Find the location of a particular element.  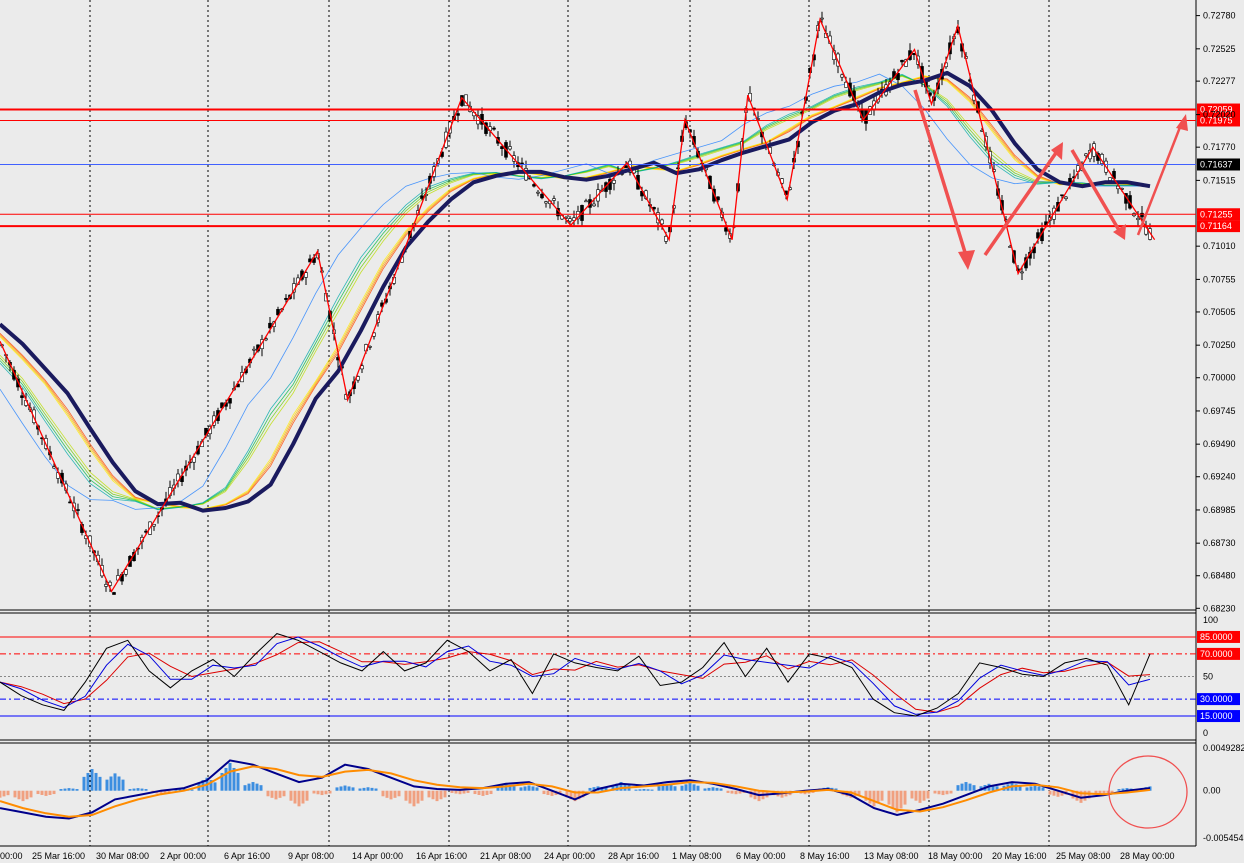

level-price-label: 0.71255 is located at coordinates (1216, 214).